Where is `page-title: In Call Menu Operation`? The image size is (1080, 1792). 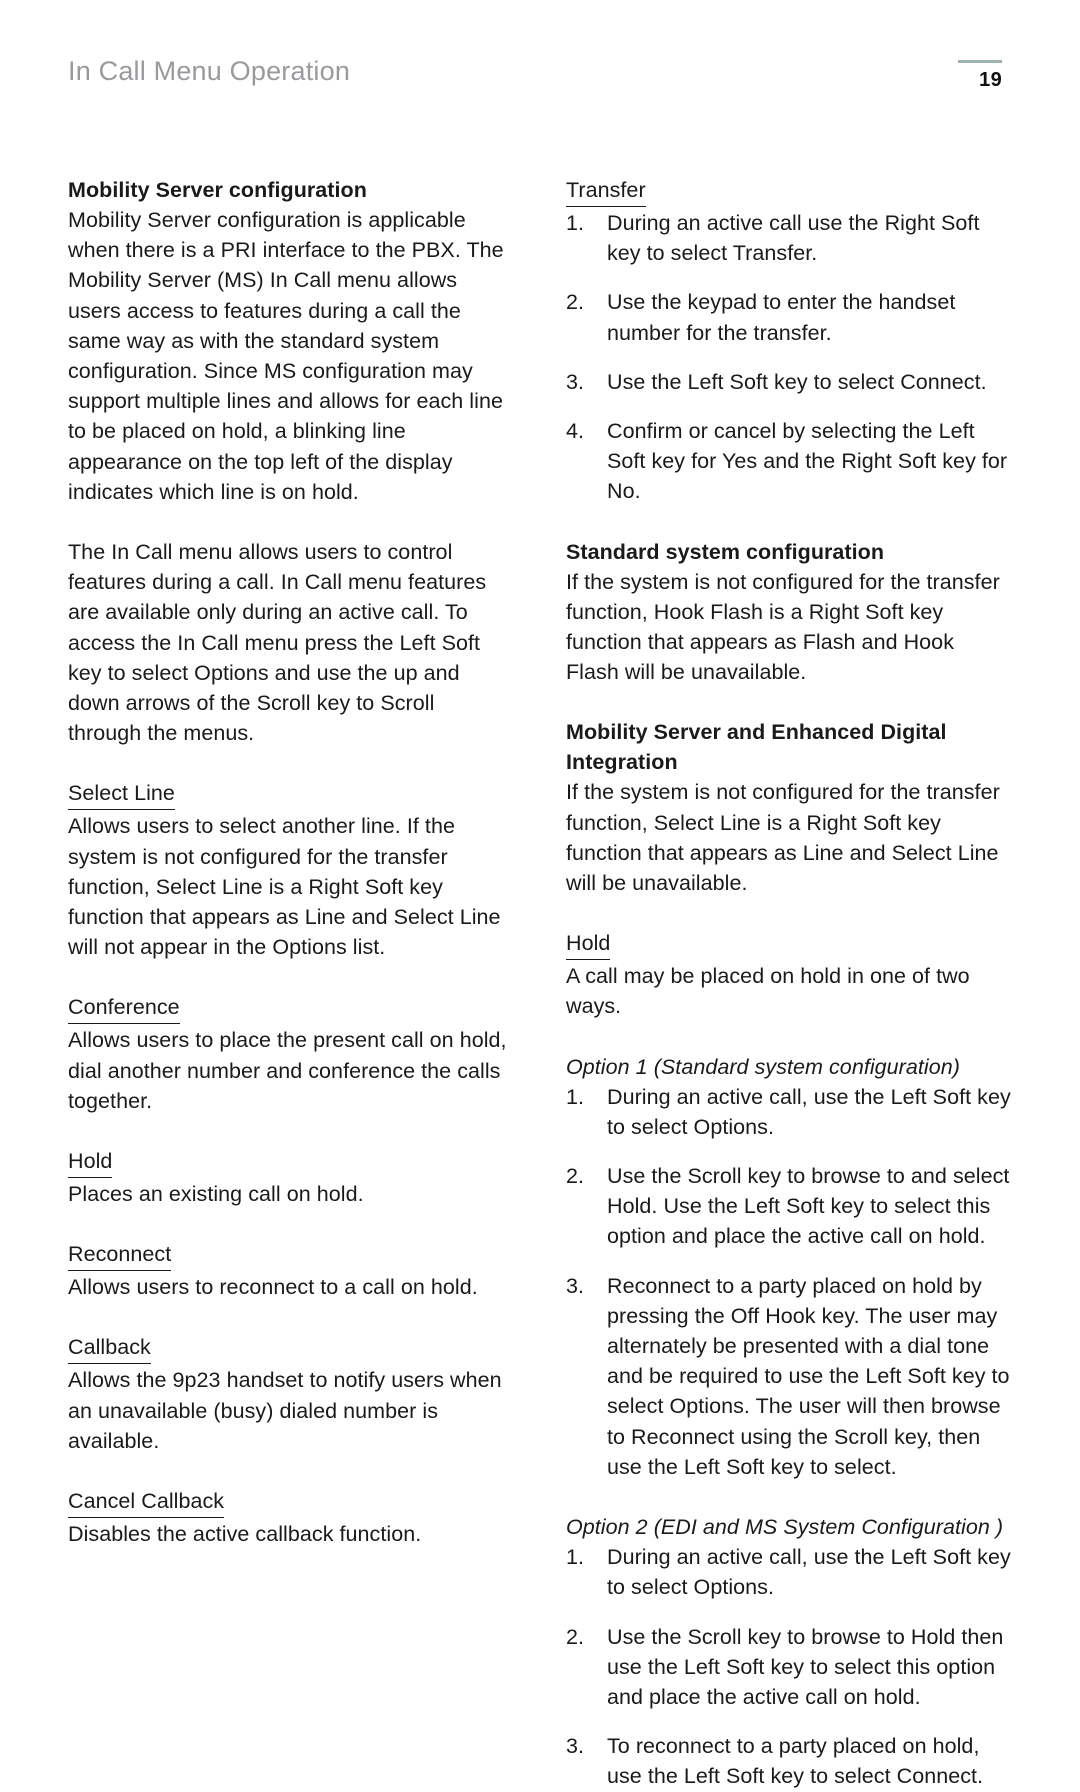 page-title: In Call Menu Operation is located at coordinates (209, 71).